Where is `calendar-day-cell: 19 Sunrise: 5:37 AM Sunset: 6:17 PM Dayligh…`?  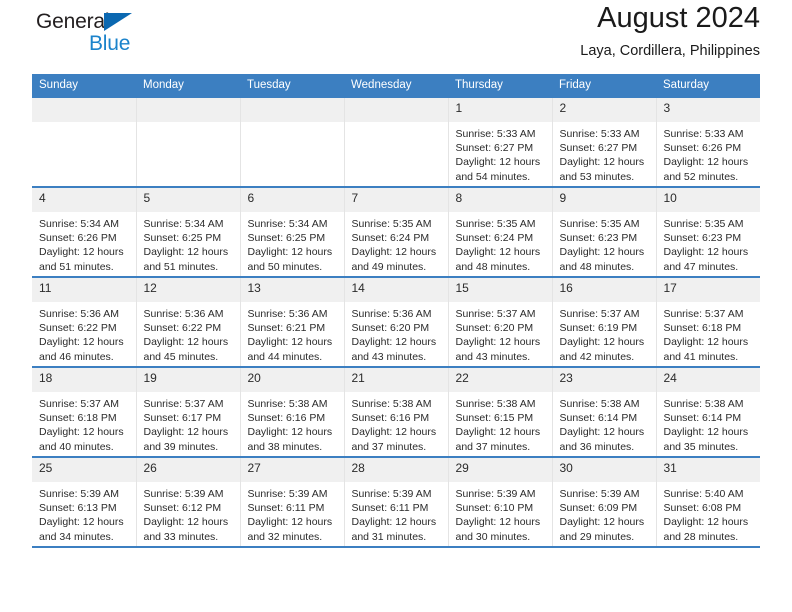
calendar-day-cell: 19 Sunrise: 5:37 AM Sunset: 6:17 PM Dayligh… is located at coordinates (188, 411).